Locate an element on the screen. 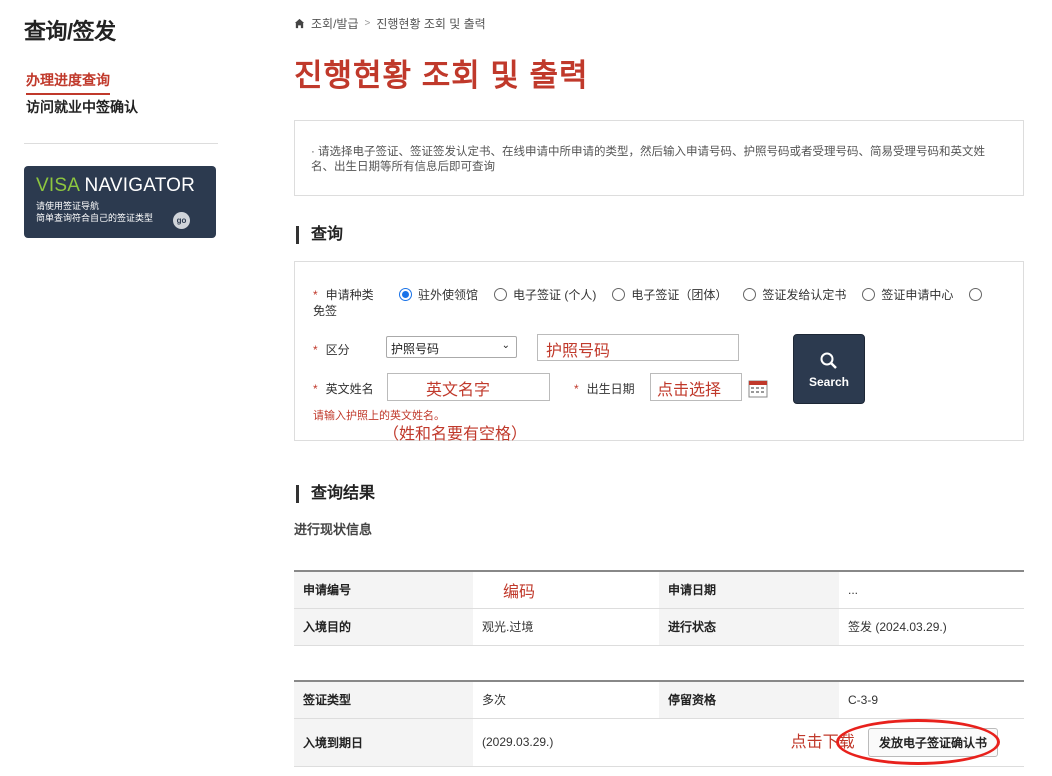 The width and height of the screenshot is (1052, 776). download-annotation: 点击下载 is located at coordinates (822, 741).